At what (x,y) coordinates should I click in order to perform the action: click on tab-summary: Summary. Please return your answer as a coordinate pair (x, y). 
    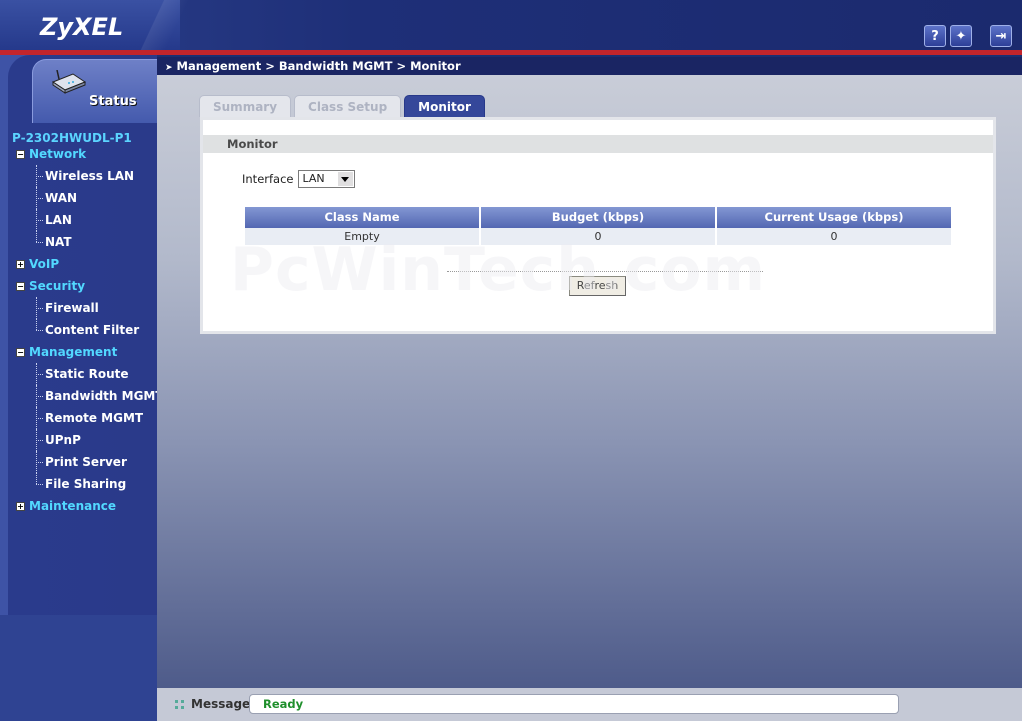
    Looking at the image, I should click on (245, 106).